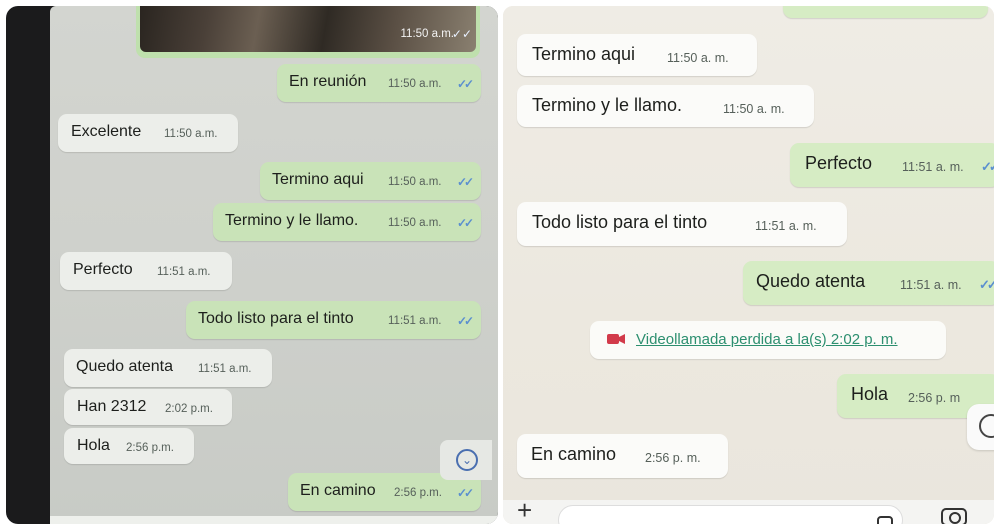 This screenshot has width=1000, height=530. Describe the element at coordinates (730, 514) in the screenshot. I see `message-input` at that location.